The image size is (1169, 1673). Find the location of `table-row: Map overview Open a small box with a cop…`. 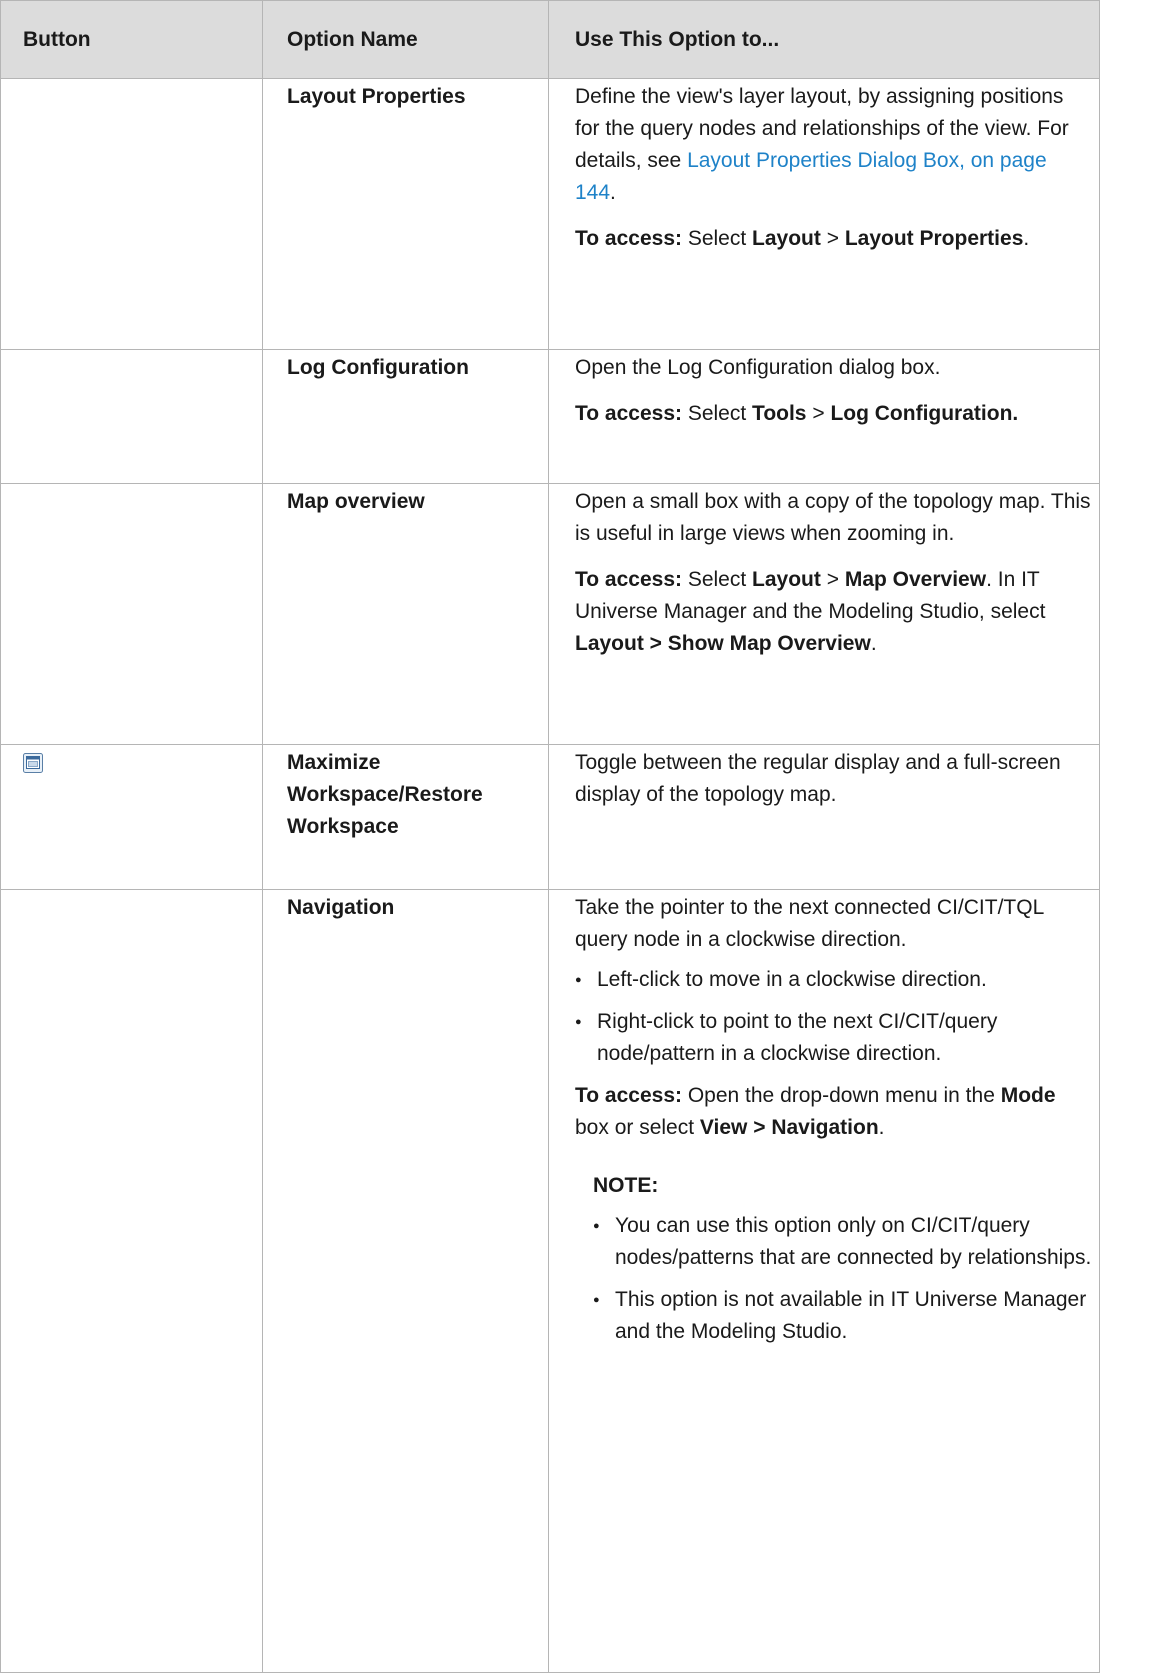

table-row: Map overview Open a small box with a cop… is located at coordinates (550, 614).